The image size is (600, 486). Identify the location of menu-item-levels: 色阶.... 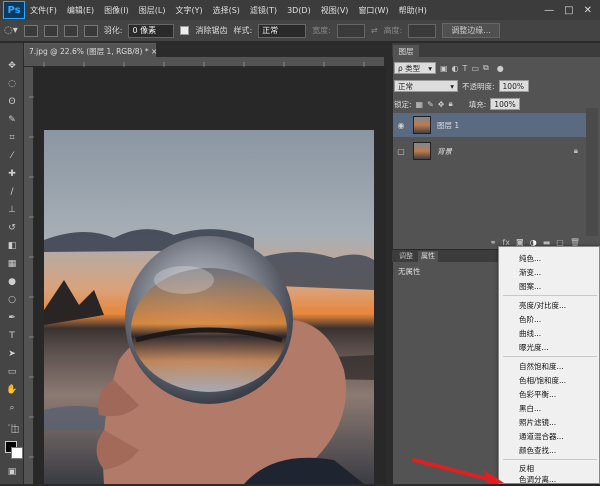
(549, 319).